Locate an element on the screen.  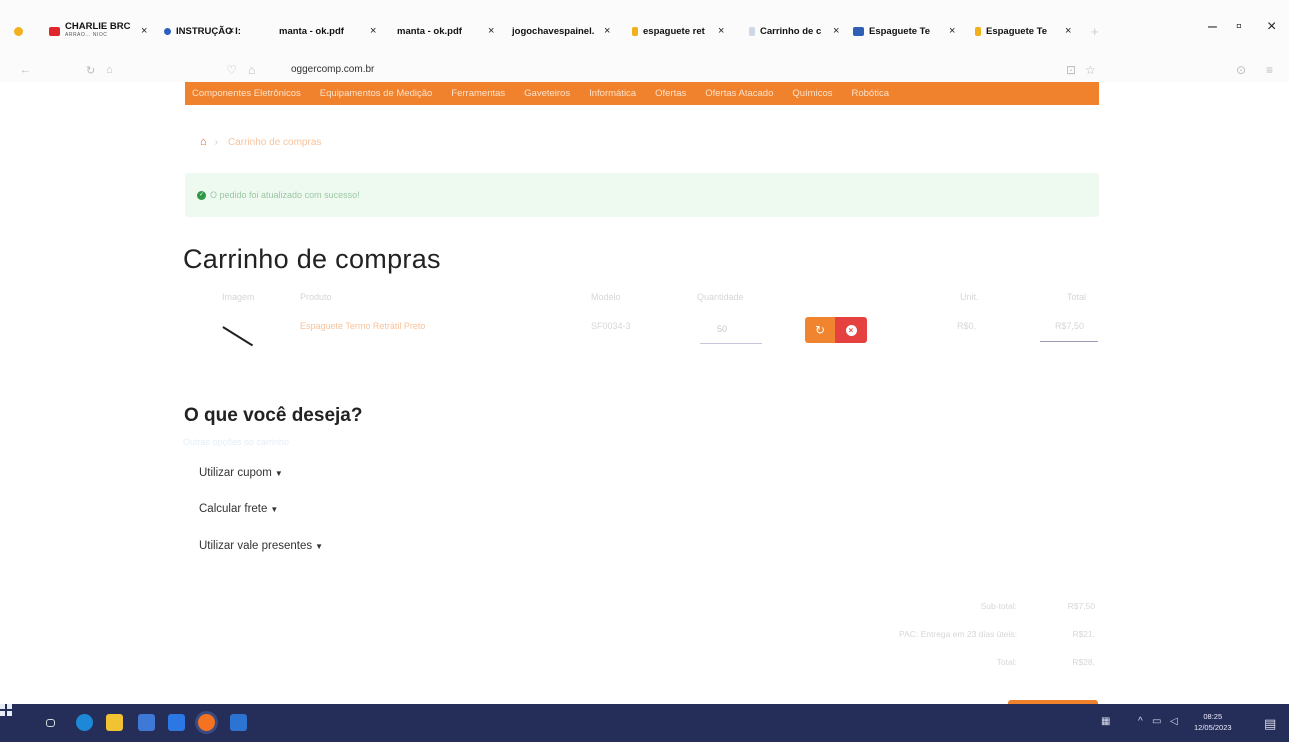
unit-price: R$0, is located at coordinates (967, 326).